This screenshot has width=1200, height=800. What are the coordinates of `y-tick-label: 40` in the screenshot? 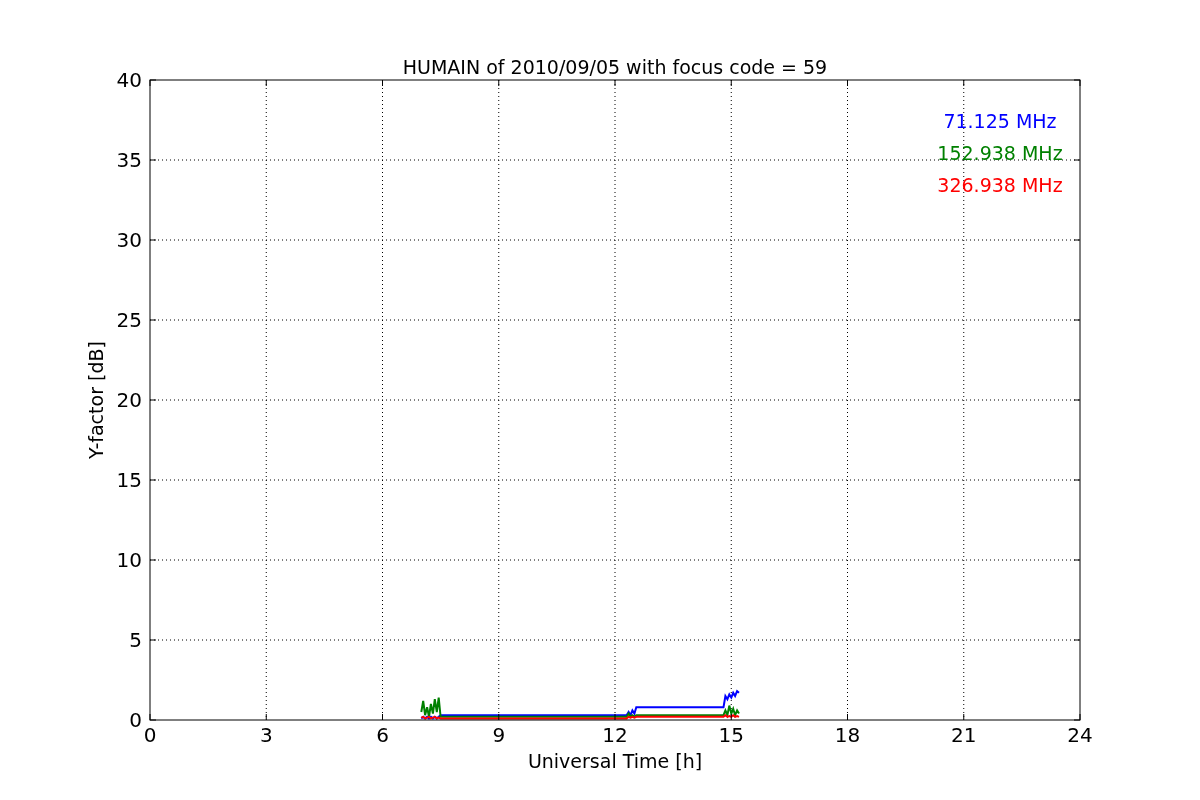 It's located at (129, 80).